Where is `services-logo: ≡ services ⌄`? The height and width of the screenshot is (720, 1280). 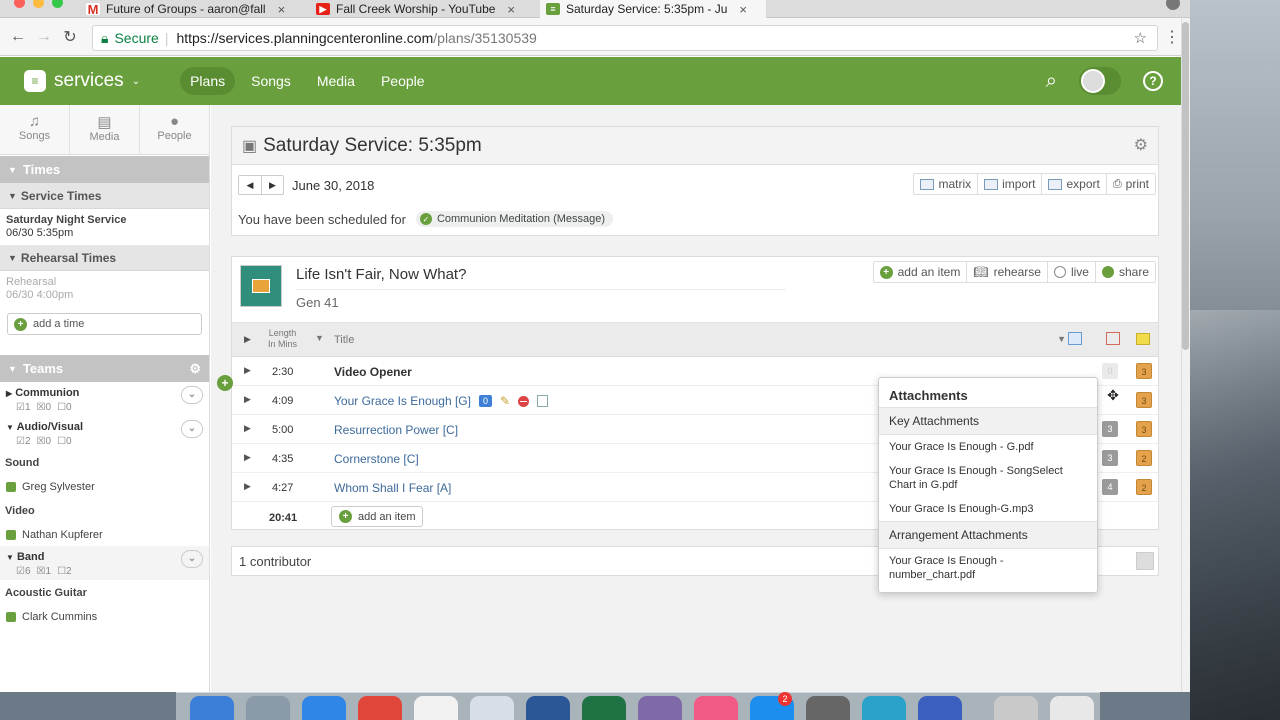 services-logo: ≡ services ⌄ is located at coordinates (82, 81).